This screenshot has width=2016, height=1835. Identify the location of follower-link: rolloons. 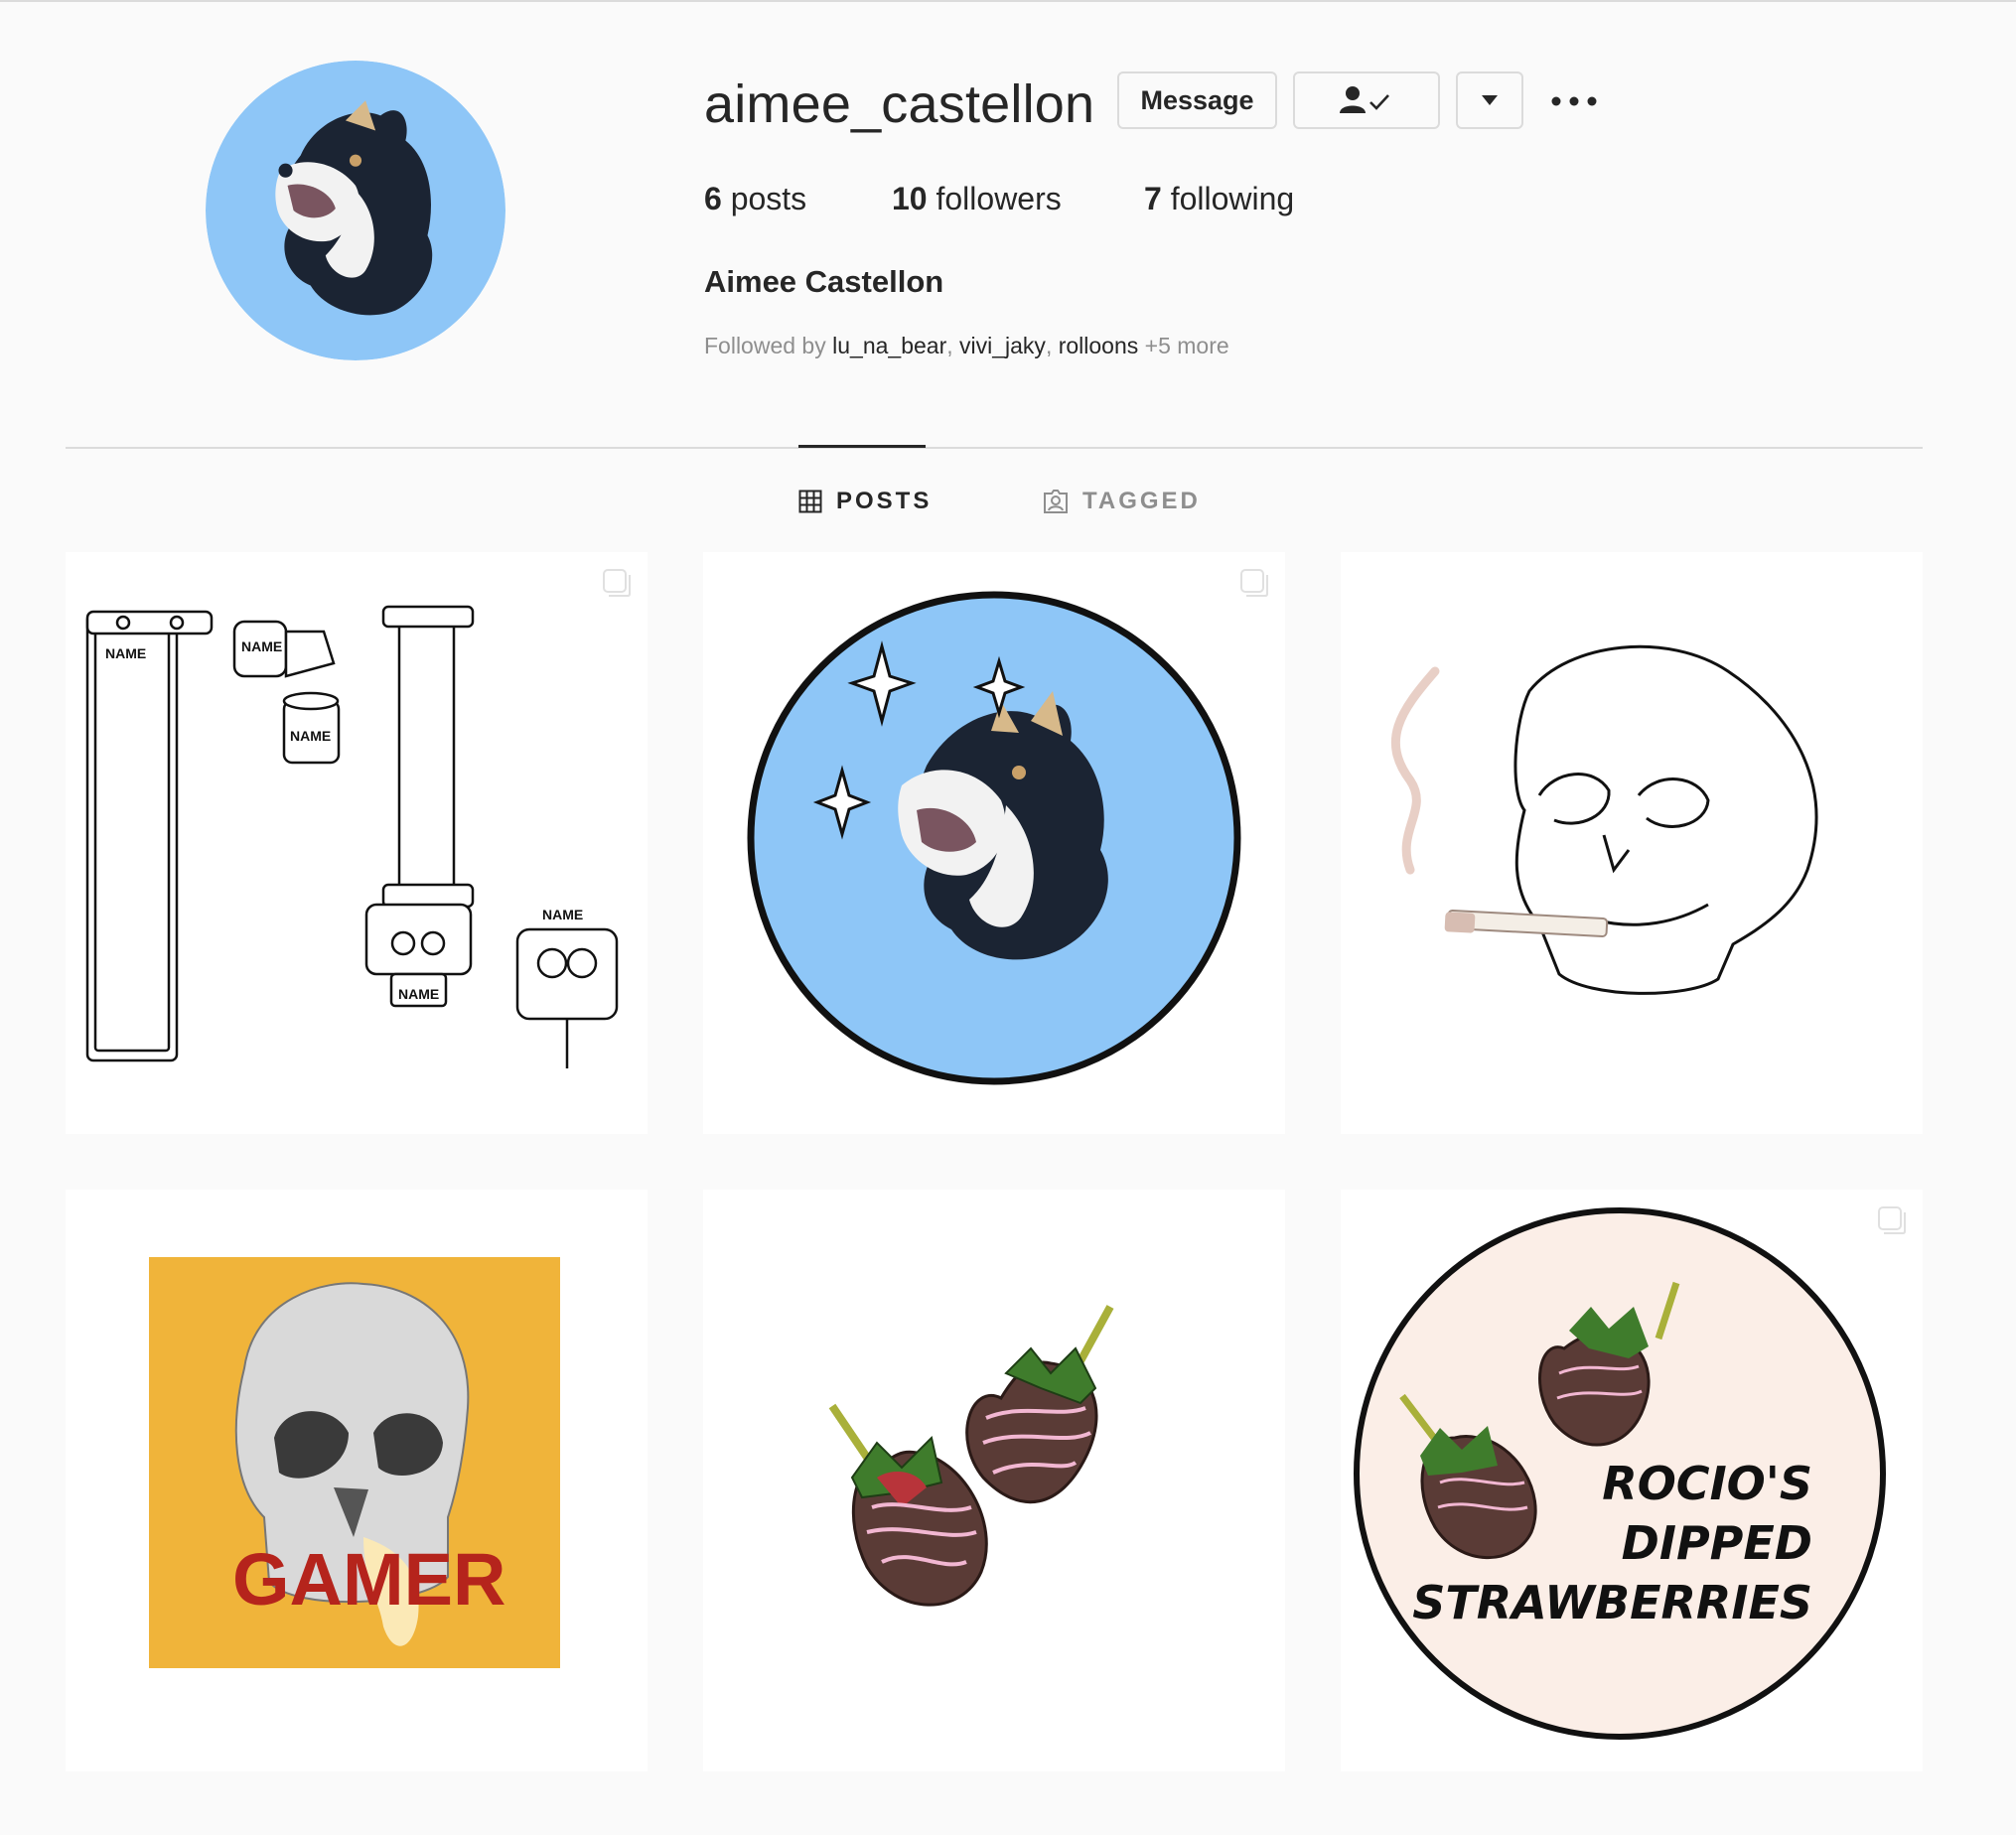
(1099, 345).